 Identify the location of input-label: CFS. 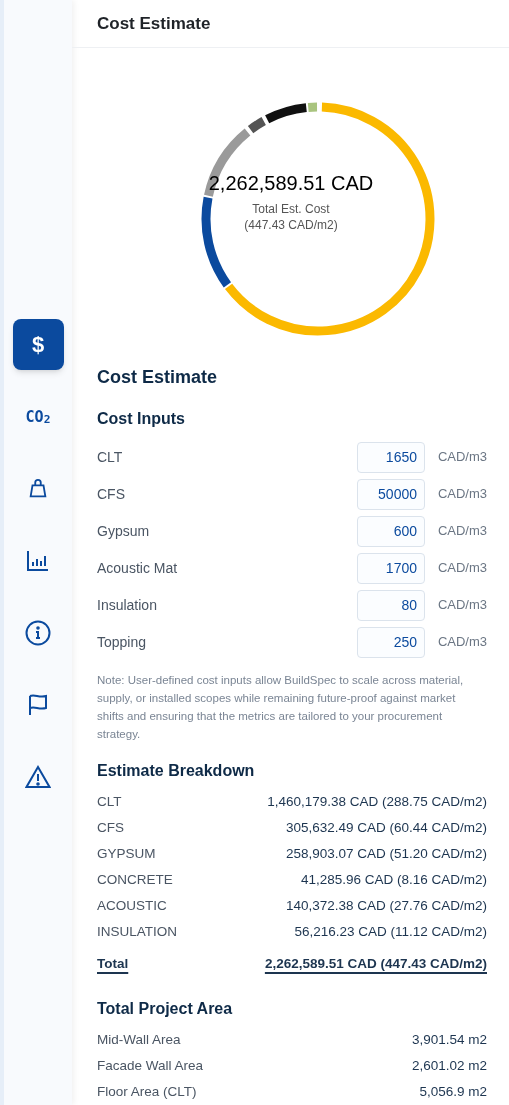
(111, 494).